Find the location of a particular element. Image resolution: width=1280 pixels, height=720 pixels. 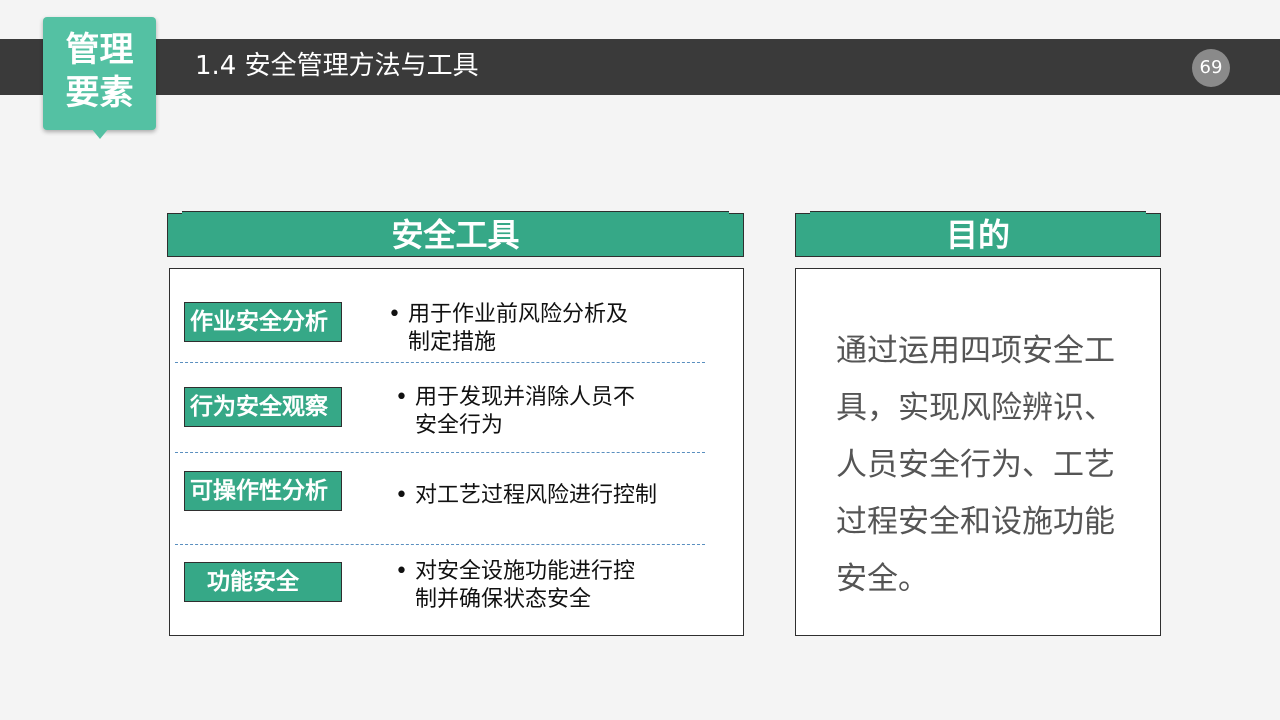

tool-desc-fs-line2: 制并确保状态安全 is located at coordinates (503, 599).